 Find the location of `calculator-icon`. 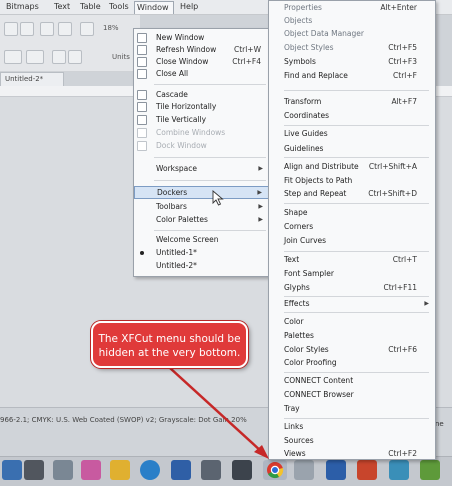

calculator-icon is located at coordinates (211, 470).